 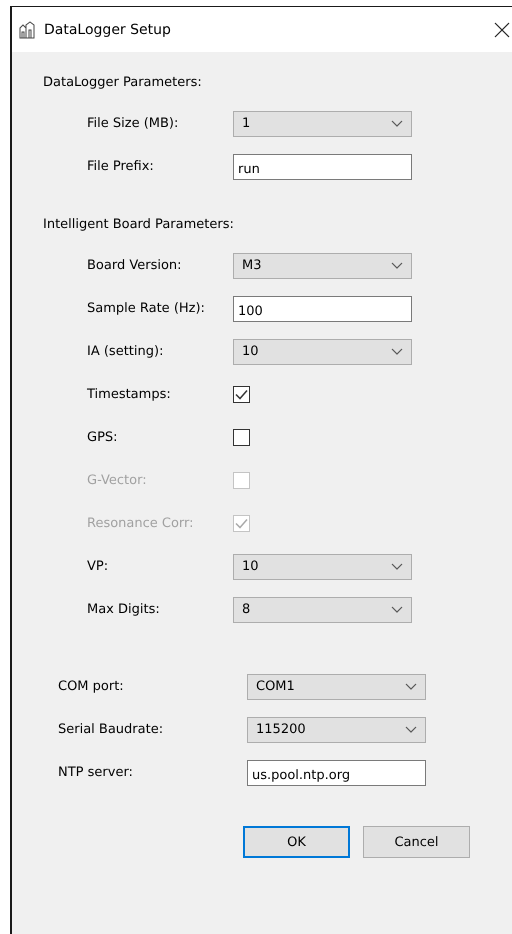 What do you see at coordinates (322, 309) in the screenshot?
I see `input-field: 100` at bounding box center [322, 309].